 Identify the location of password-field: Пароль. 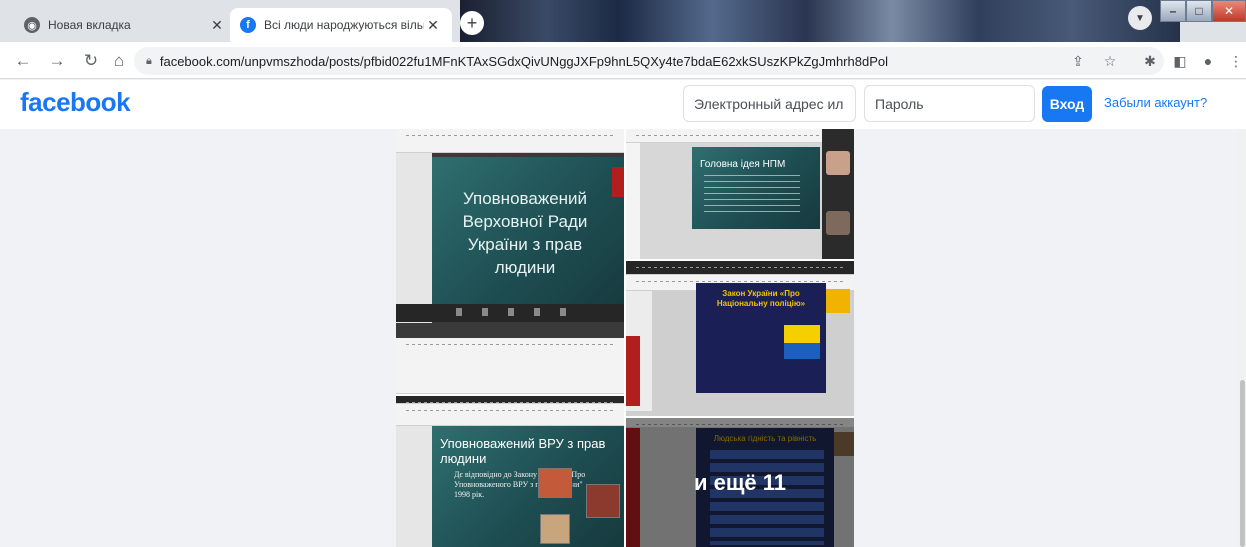
(949, 103).